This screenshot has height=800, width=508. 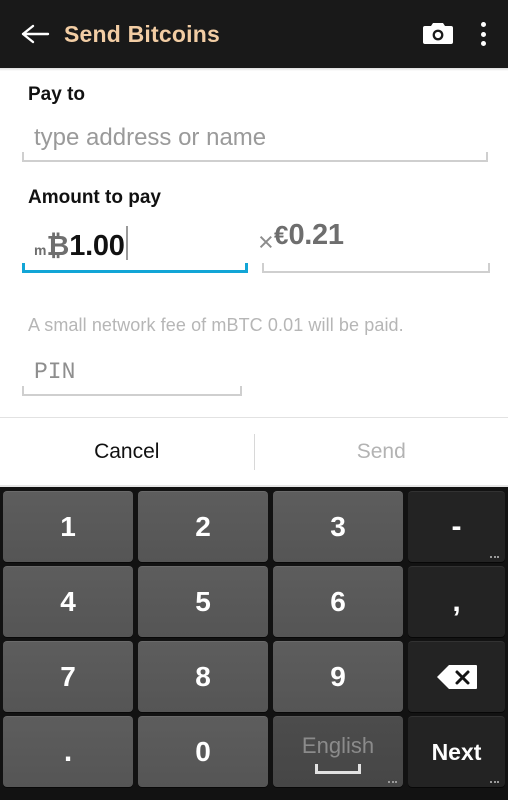 I want to click on key-6-label: 6, so click(x=338, y=601).